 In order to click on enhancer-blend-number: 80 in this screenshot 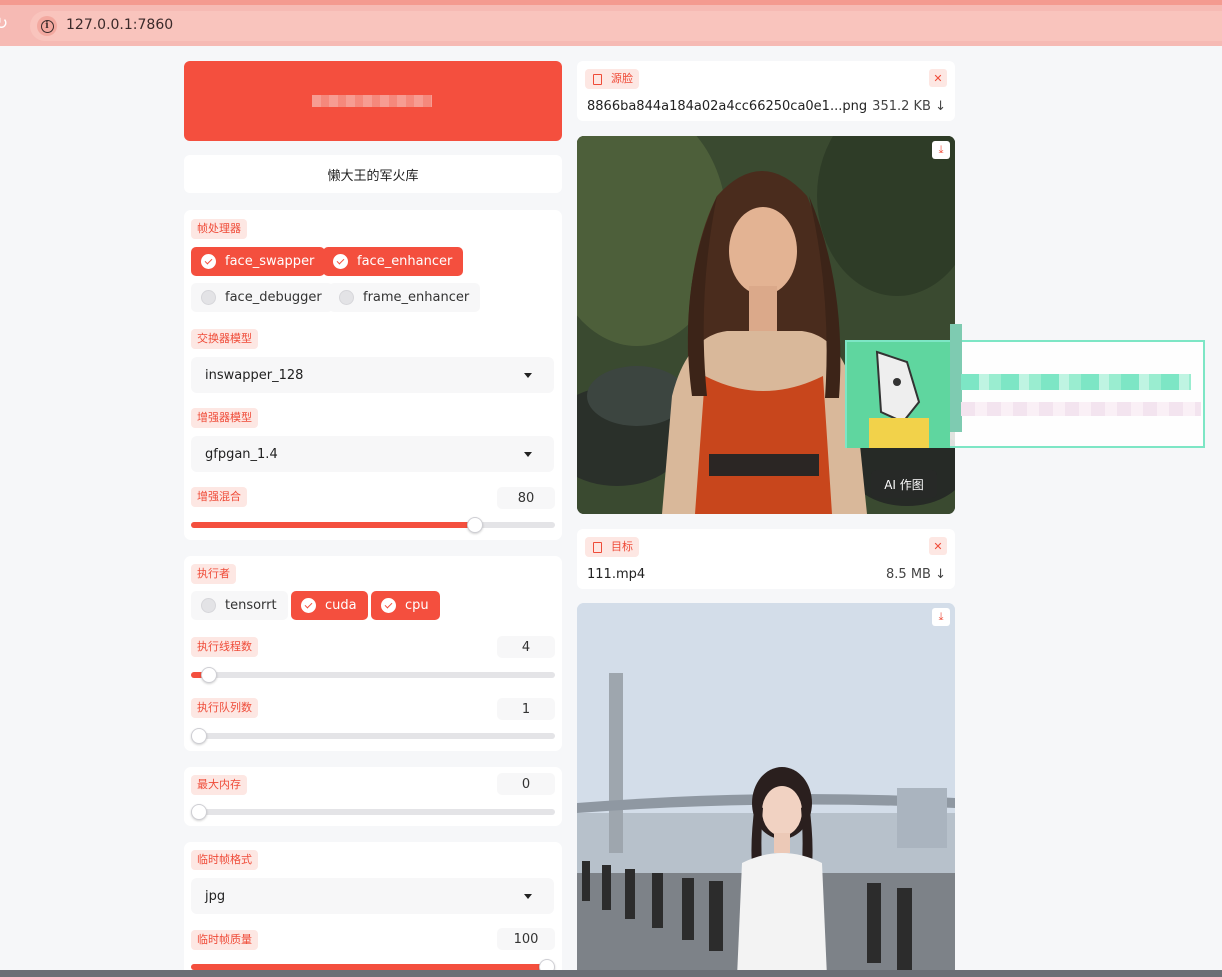, I will do `click(526, 498)`.